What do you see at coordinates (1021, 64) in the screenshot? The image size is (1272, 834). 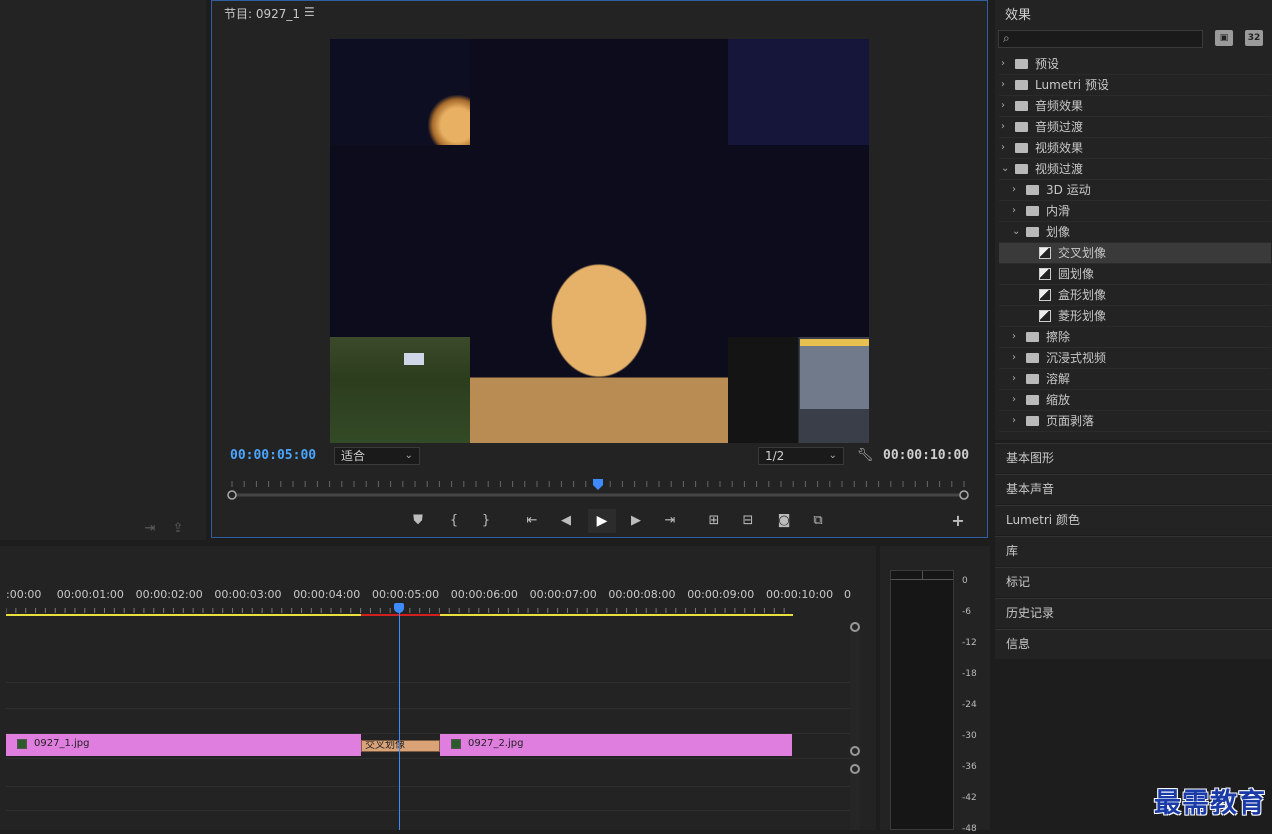 I see `preset-folder-icon` at bounding box center [1021, 64].